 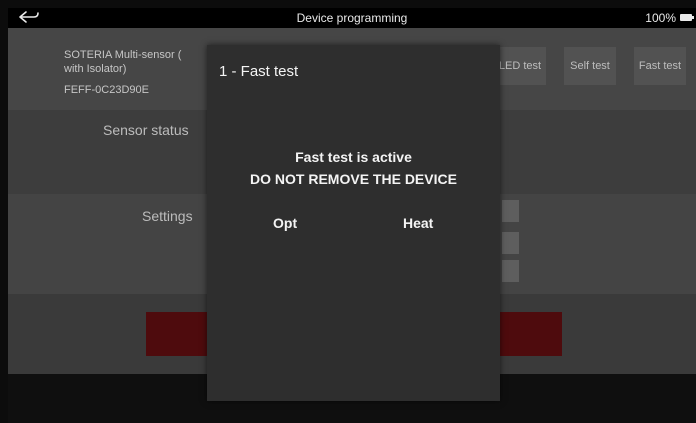 I want to click on screen-title: Device programming, so click(x=352, y=18).